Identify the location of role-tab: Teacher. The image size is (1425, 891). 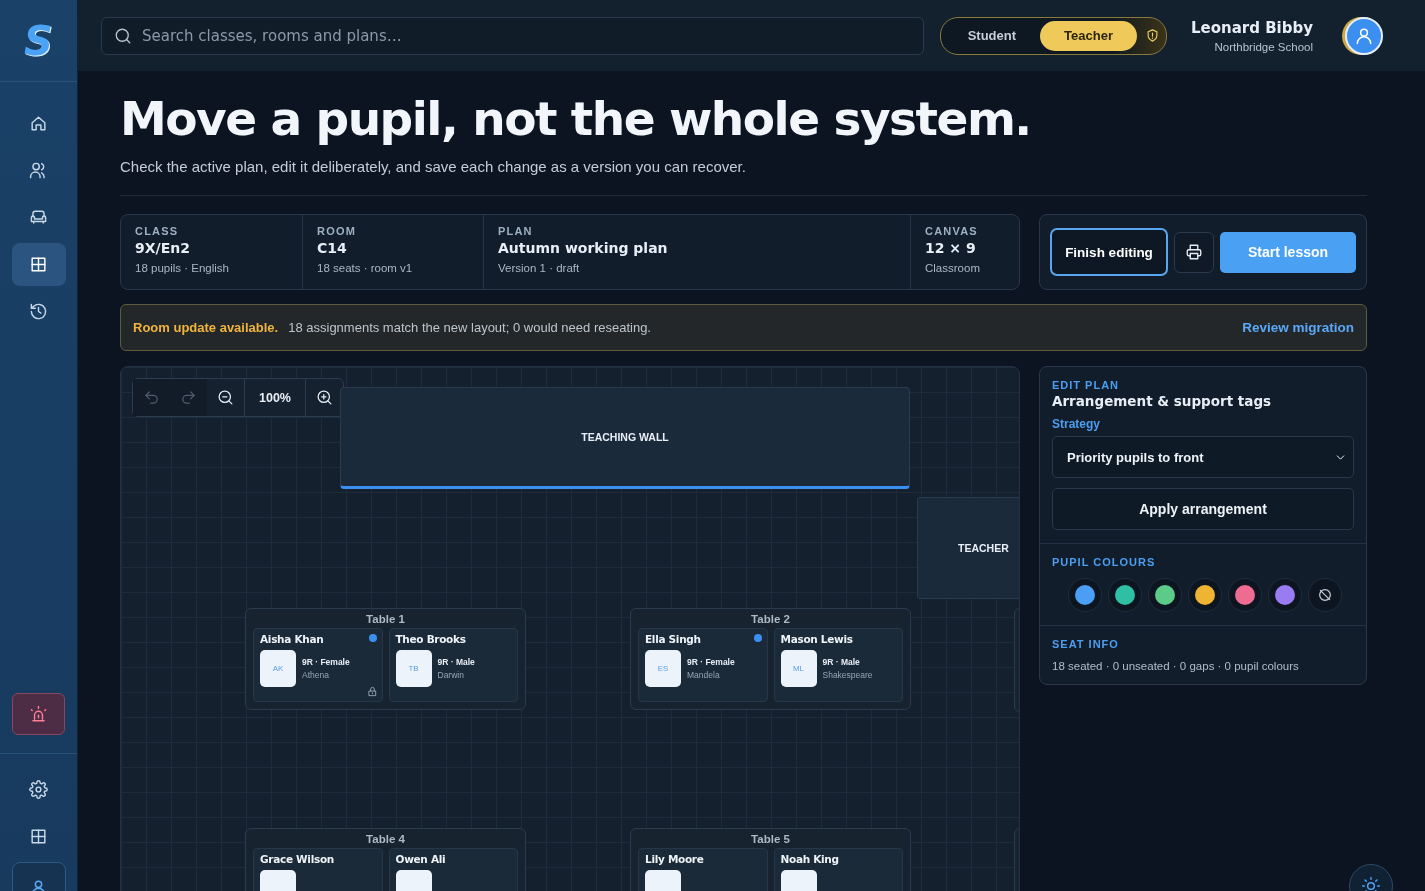
(1088, 35).